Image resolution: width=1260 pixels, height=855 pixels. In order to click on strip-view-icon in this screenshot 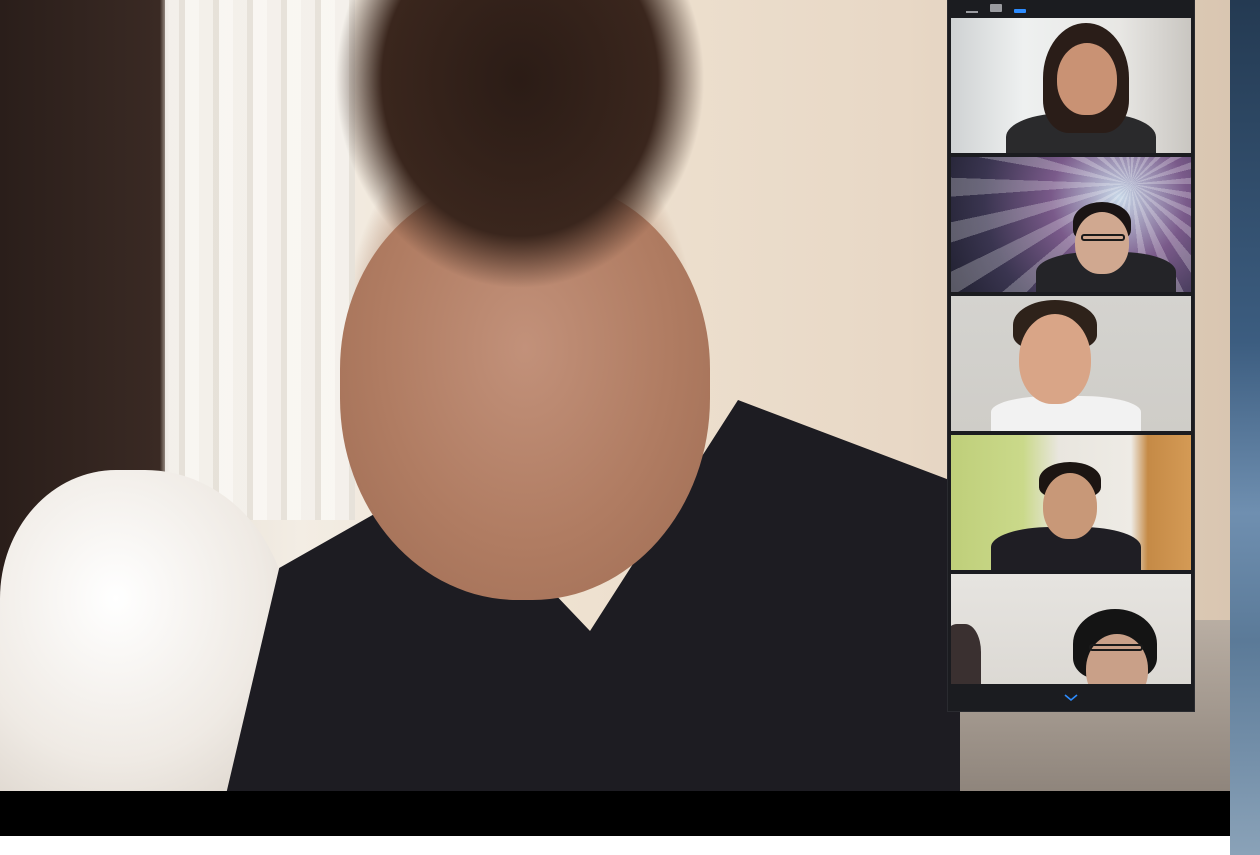, I will do `click(1020, 11)`.